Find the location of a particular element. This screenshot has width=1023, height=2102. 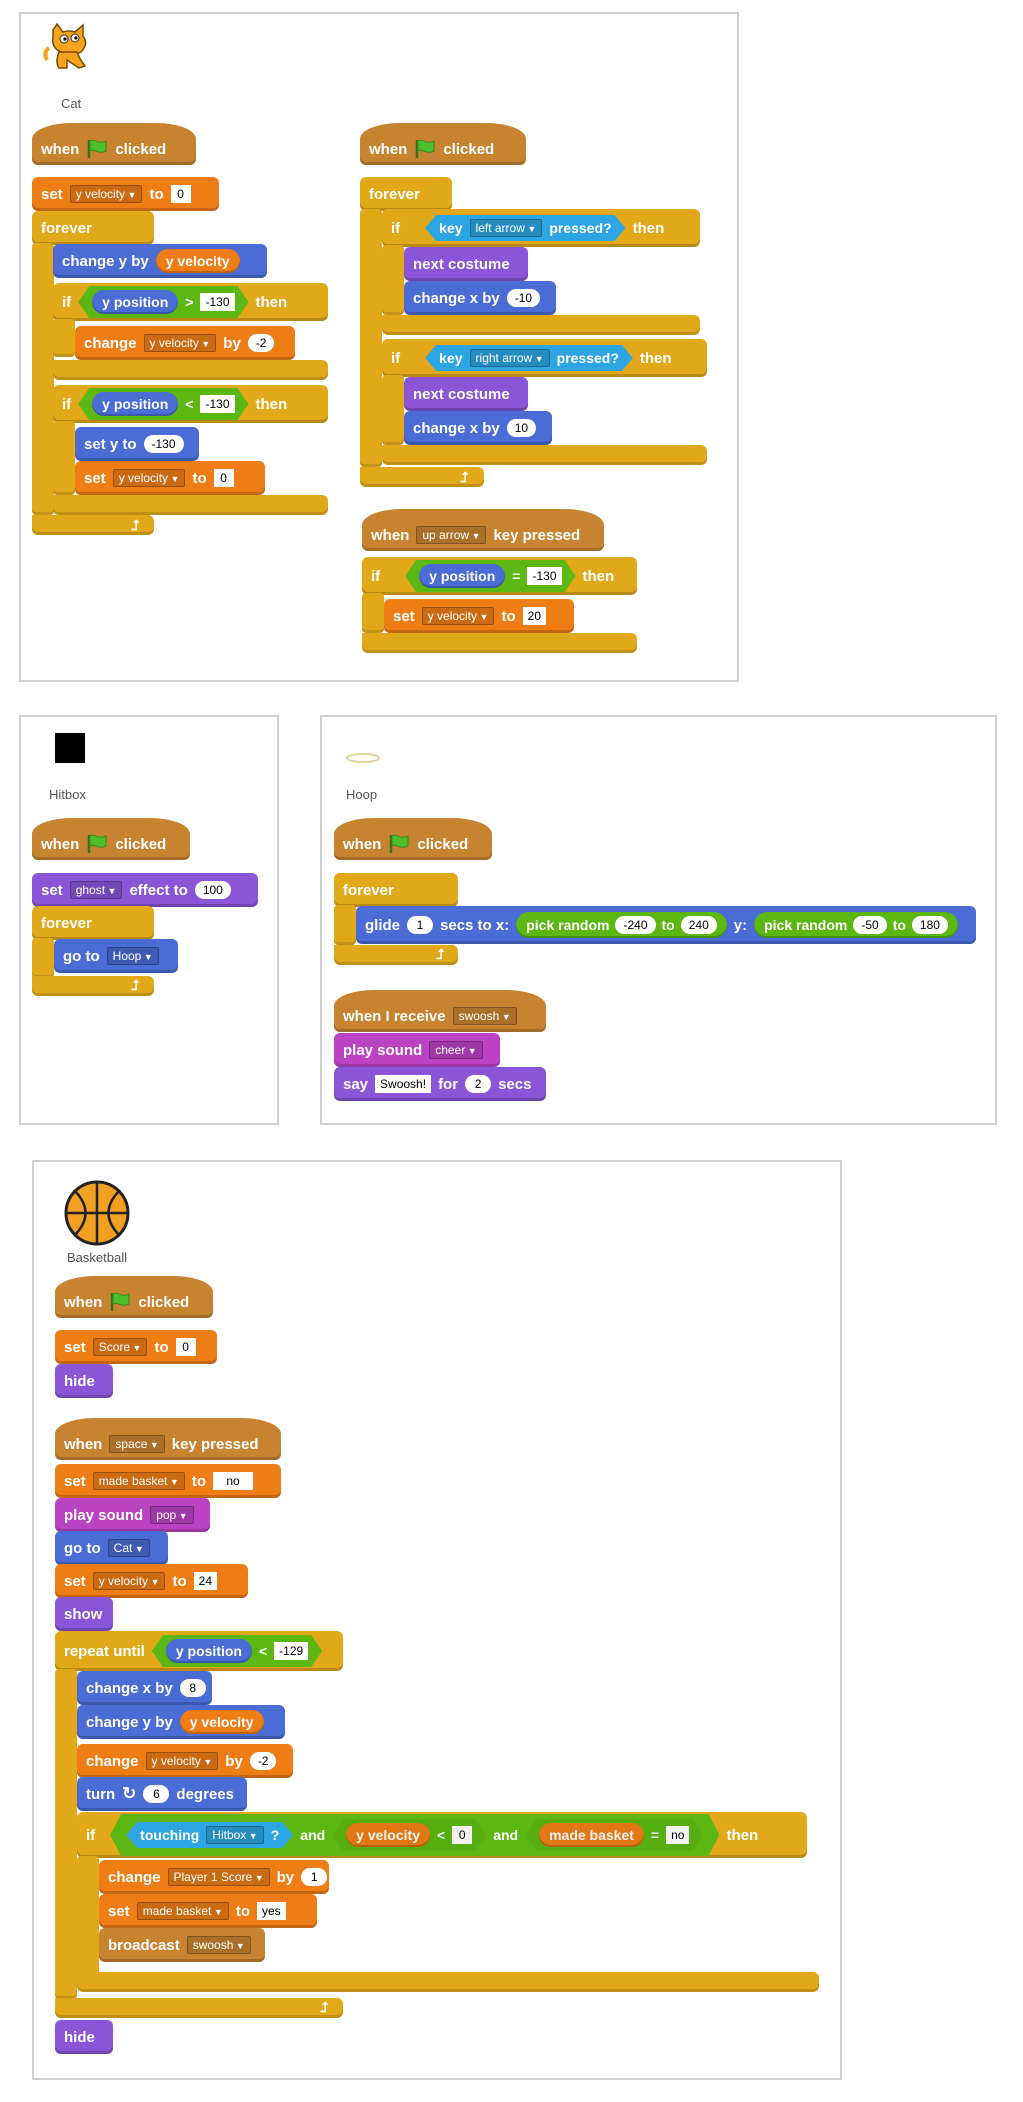

made-basket-reporter: made basket is located at coordinates (591, 1835).